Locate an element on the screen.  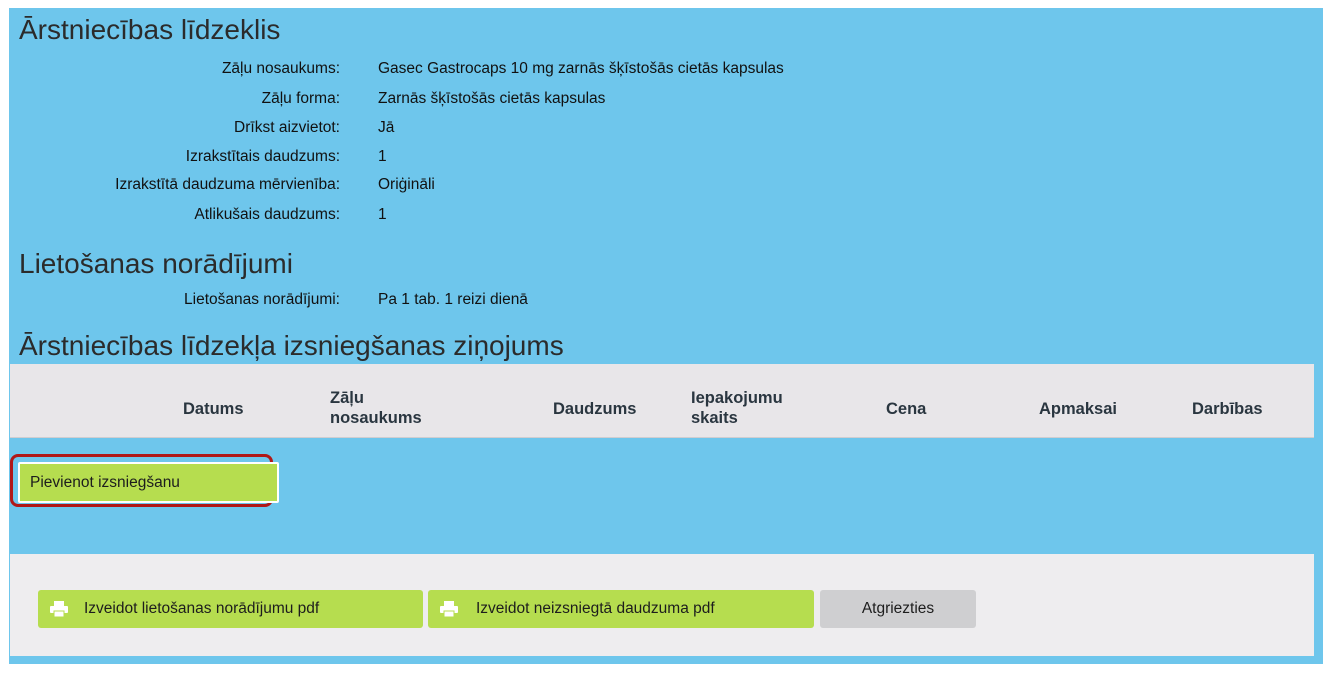
column-header-date: Datums is located at coordinates (213, 409).